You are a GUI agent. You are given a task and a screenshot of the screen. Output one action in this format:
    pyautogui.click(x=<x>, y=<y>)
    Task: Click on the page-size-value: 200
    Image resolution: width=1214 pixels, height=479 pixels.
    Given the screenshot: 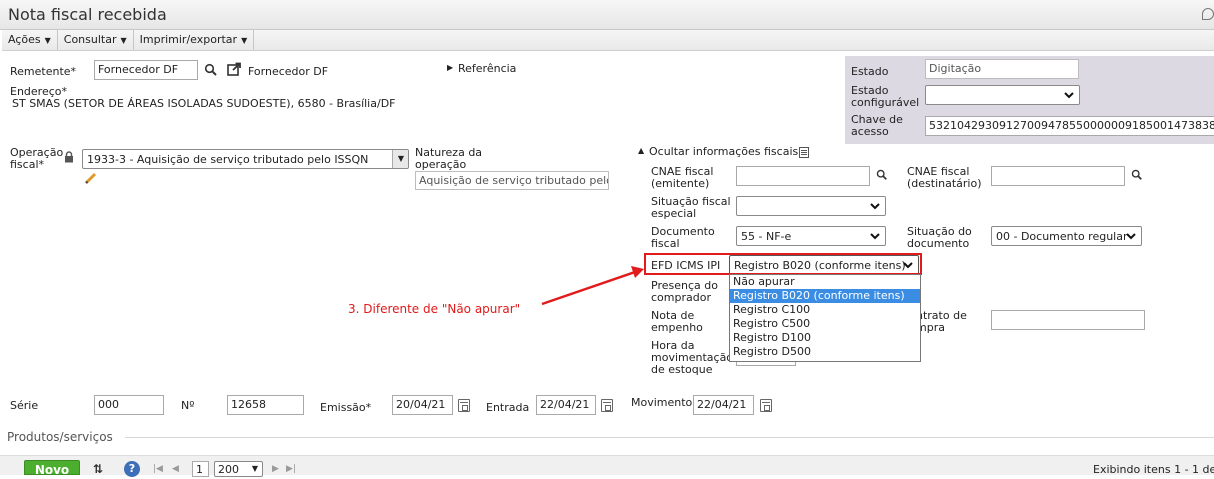 What is the action you would take?
    pyautogui.click(x=228, y=469)
    